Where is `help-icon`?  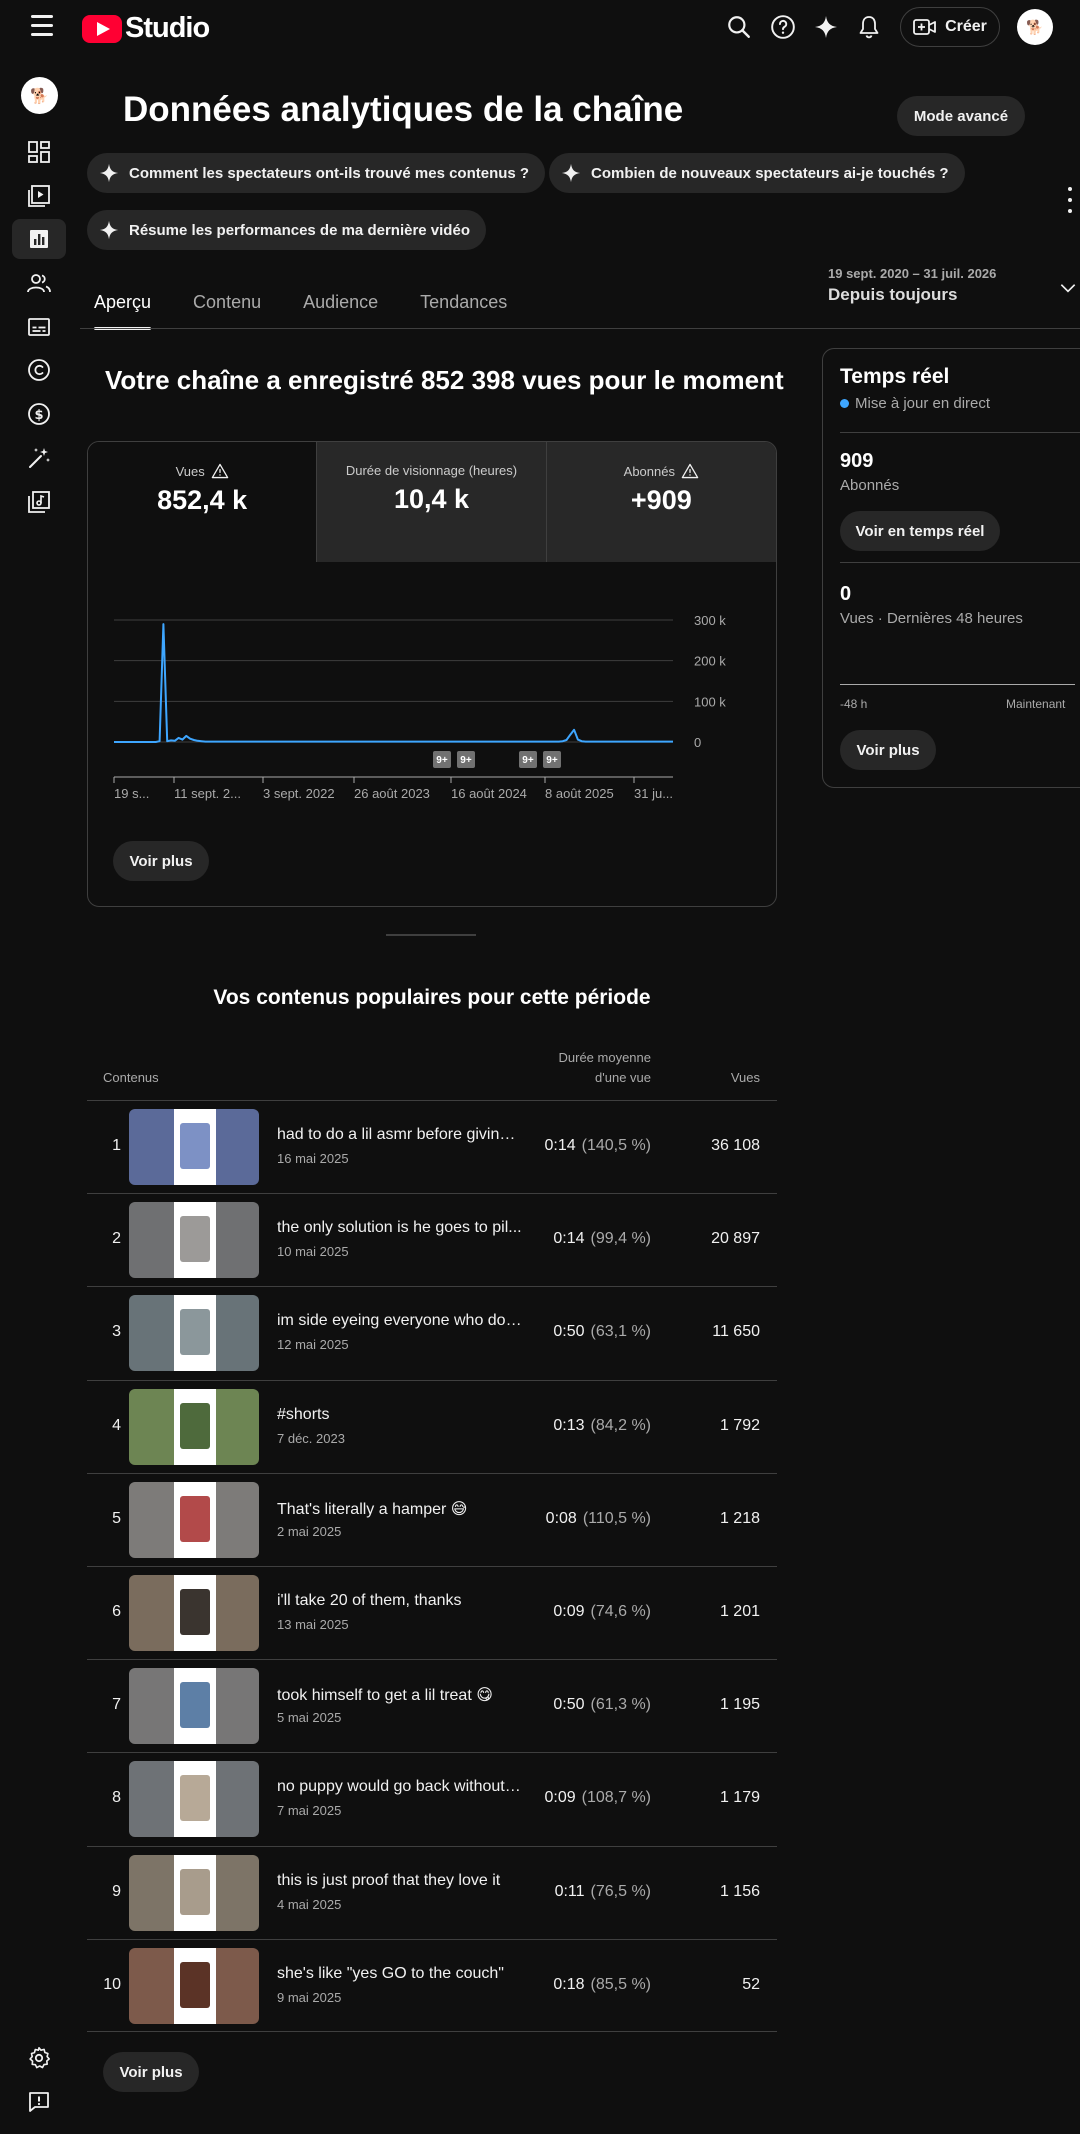
help-icon is located at coordinates (783, 27).